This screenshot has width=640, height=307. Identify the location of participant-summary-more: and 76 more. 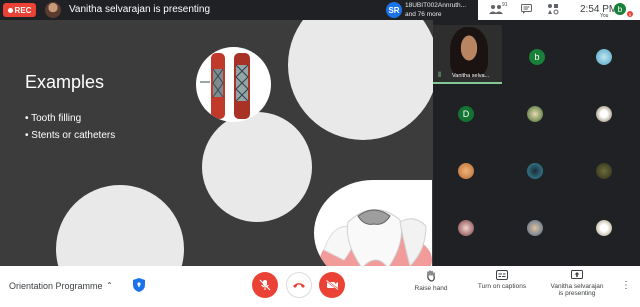
(423, 14).